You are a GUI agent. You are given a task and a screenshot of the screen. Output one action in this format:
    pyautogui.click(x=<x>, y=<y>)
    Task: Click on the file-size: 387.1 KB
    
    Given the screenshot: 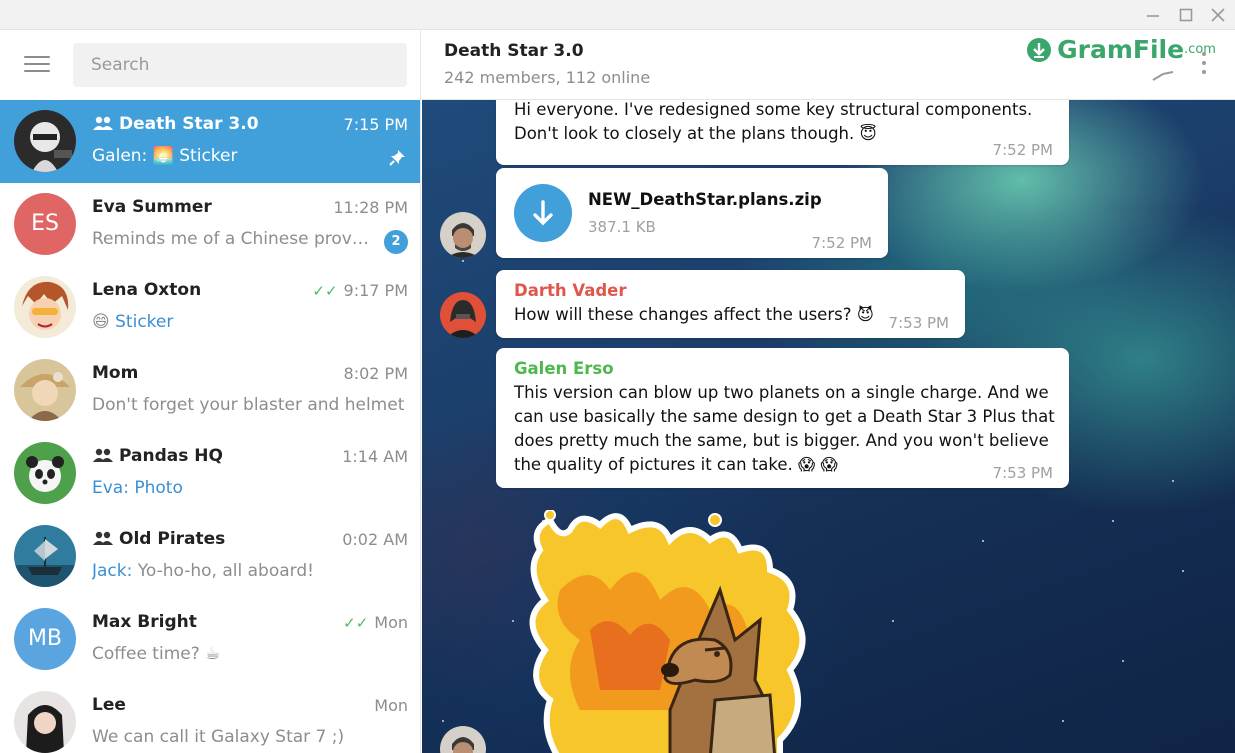 What is the action you would take?
    pyautogui.click(x=622, y=227)
    